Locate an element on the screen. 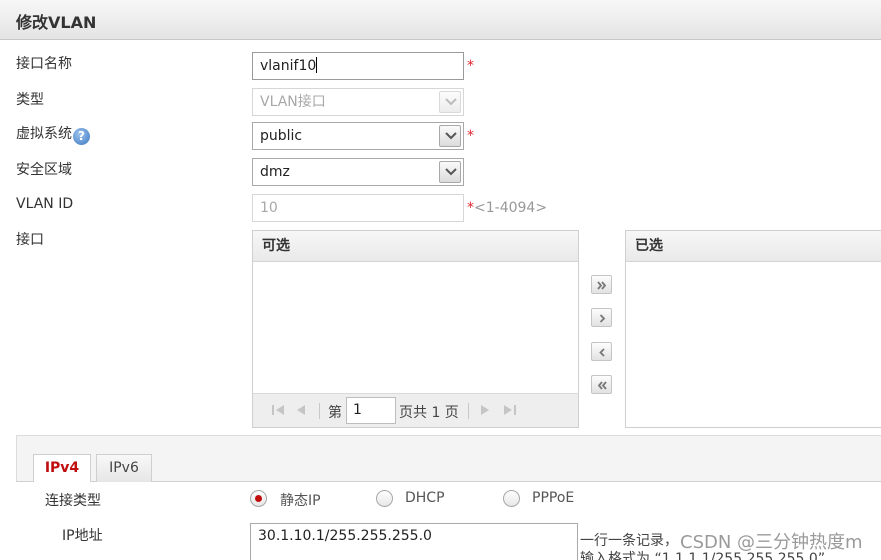  interfaces-label: 接口 is located at coordinates (30, 240).